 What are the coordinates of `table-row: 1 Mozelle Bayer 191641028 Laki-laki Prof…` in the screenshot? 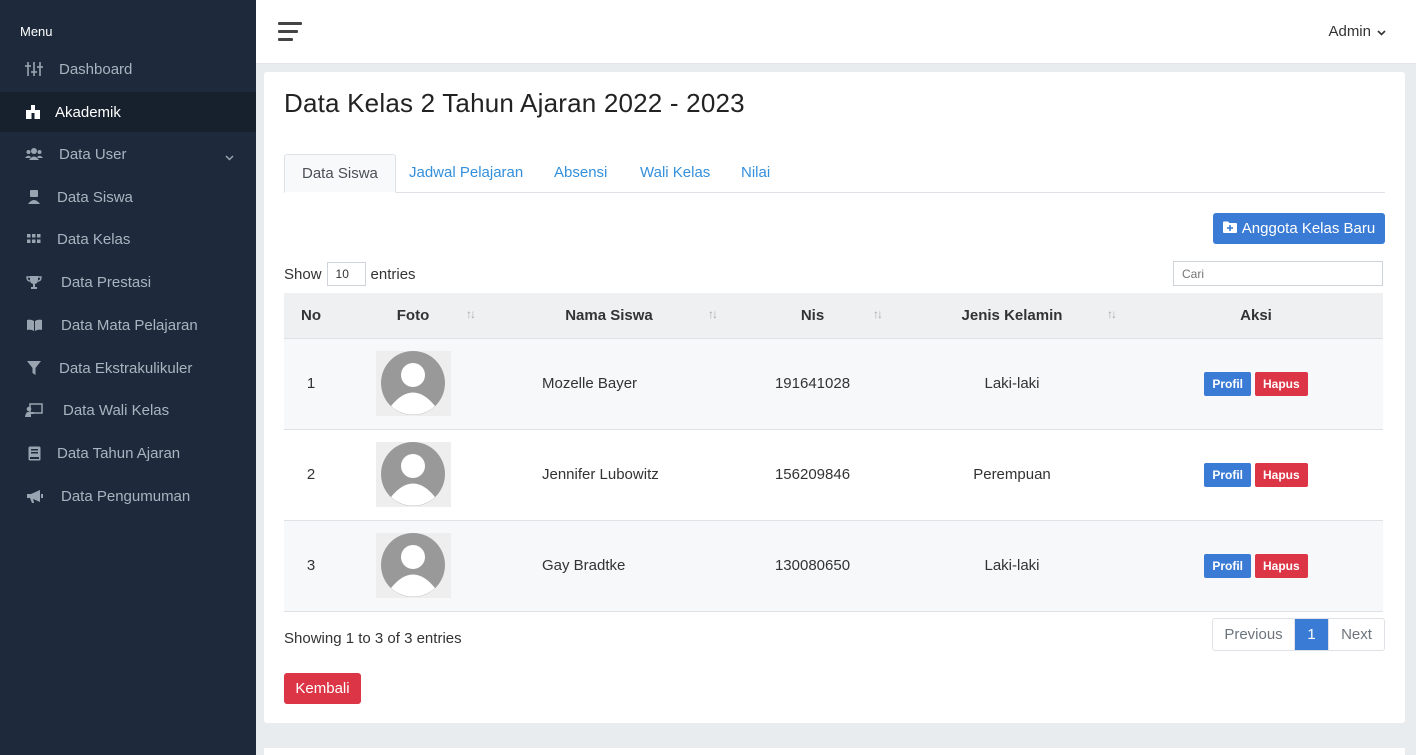 It's located at (833, 383).